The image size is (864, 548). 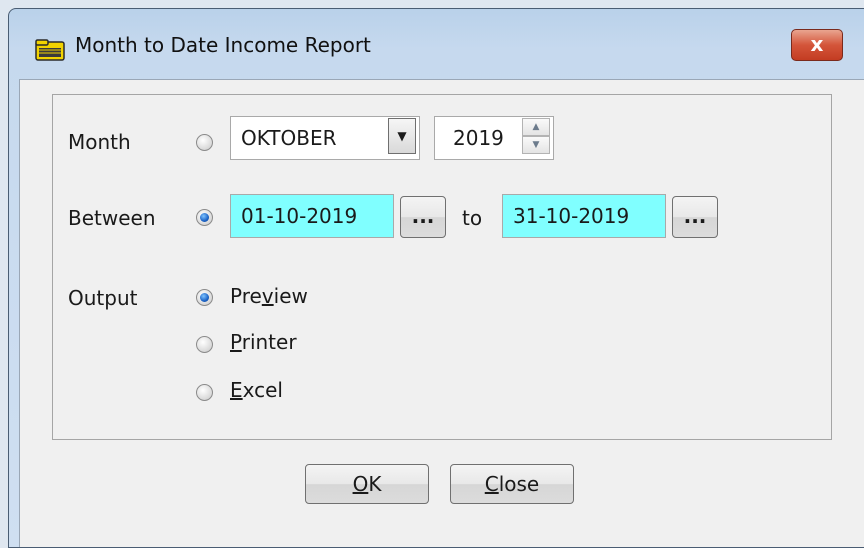 I want to click on preview-label-part: Pre, so click(x=246, y=296).